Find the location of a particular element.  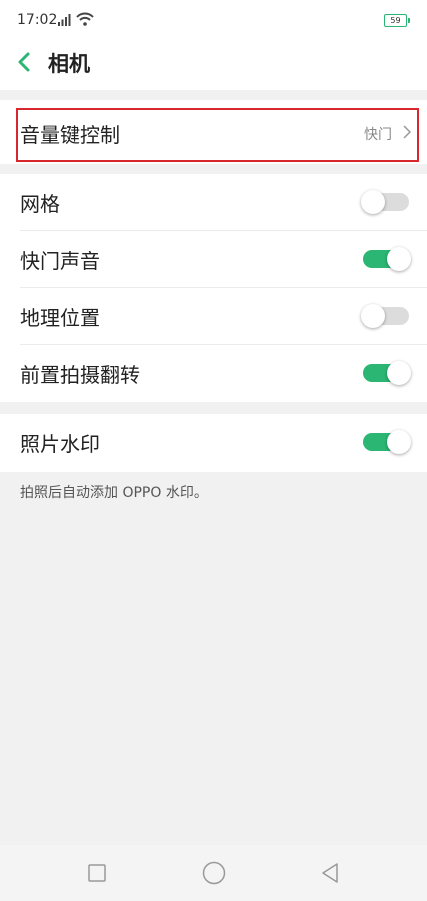

recents-square-icon is located at coordinates (97, 873).